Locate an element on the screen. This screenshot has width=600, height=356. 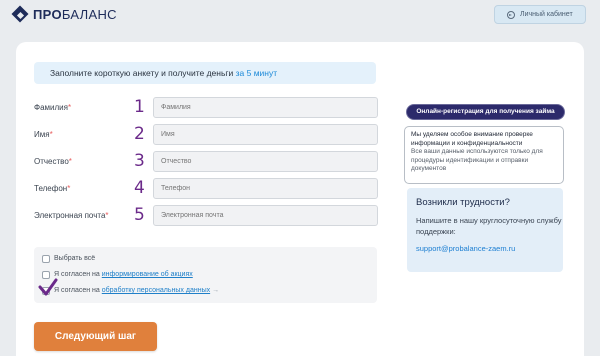
logo-text: ПРОБАЛАНС is located at coordinates (75, 14).